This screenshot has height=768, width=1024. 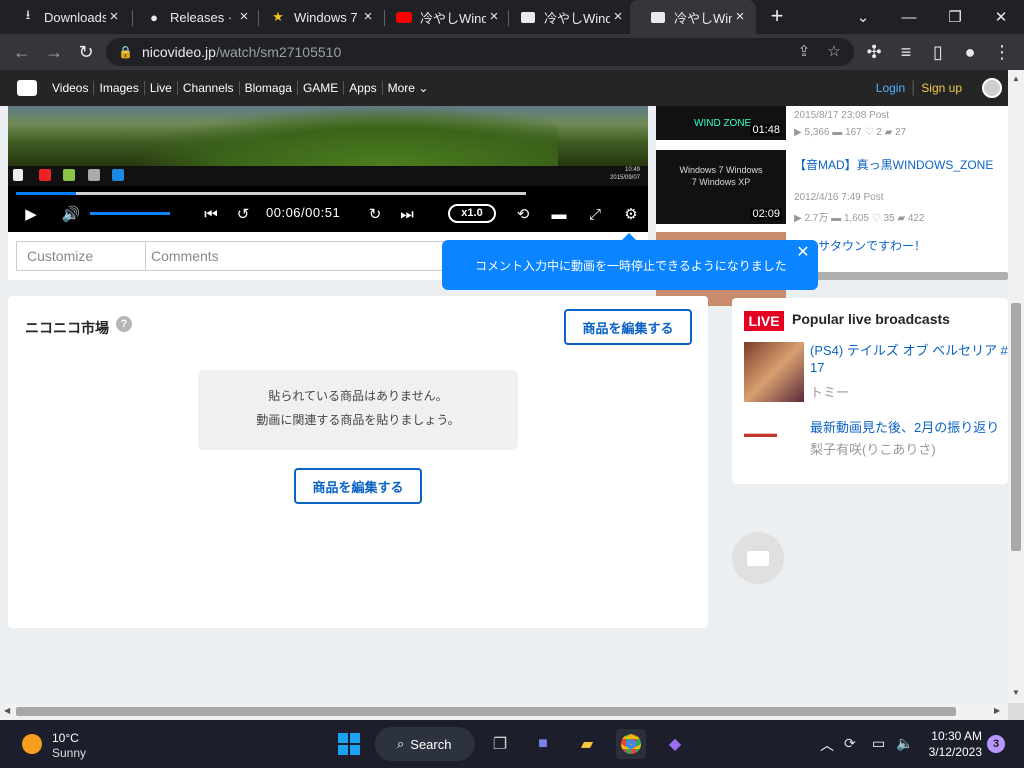 What do you see at coordinates (358, 410) in the screenshot?
I see `empty-market-message: 貼られている商品はありません。 動画に関連する商品を貼りましょう。` at bounding box center [358, 410].